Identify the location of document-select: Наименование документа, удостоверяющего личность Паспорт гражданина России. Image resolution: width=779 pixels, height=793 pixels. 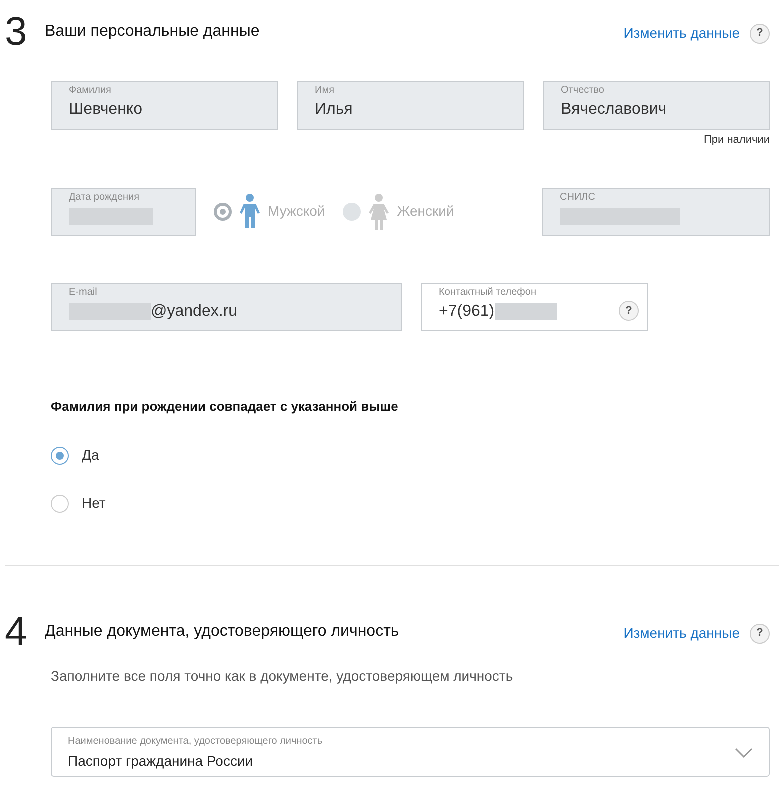
(410, 752).